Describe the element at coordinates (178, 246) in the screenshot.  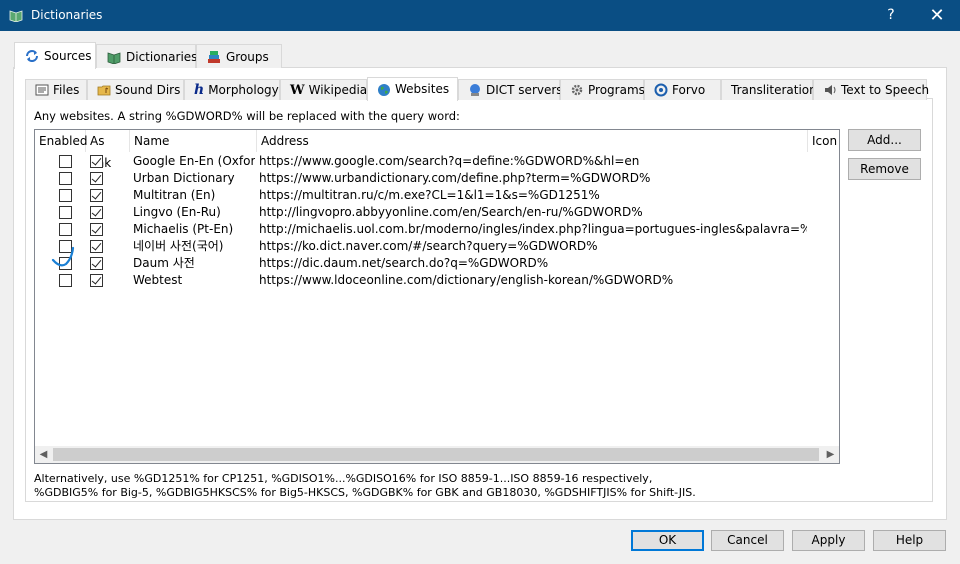
I see `site-name: 네이버 사전(국어)` at that location.